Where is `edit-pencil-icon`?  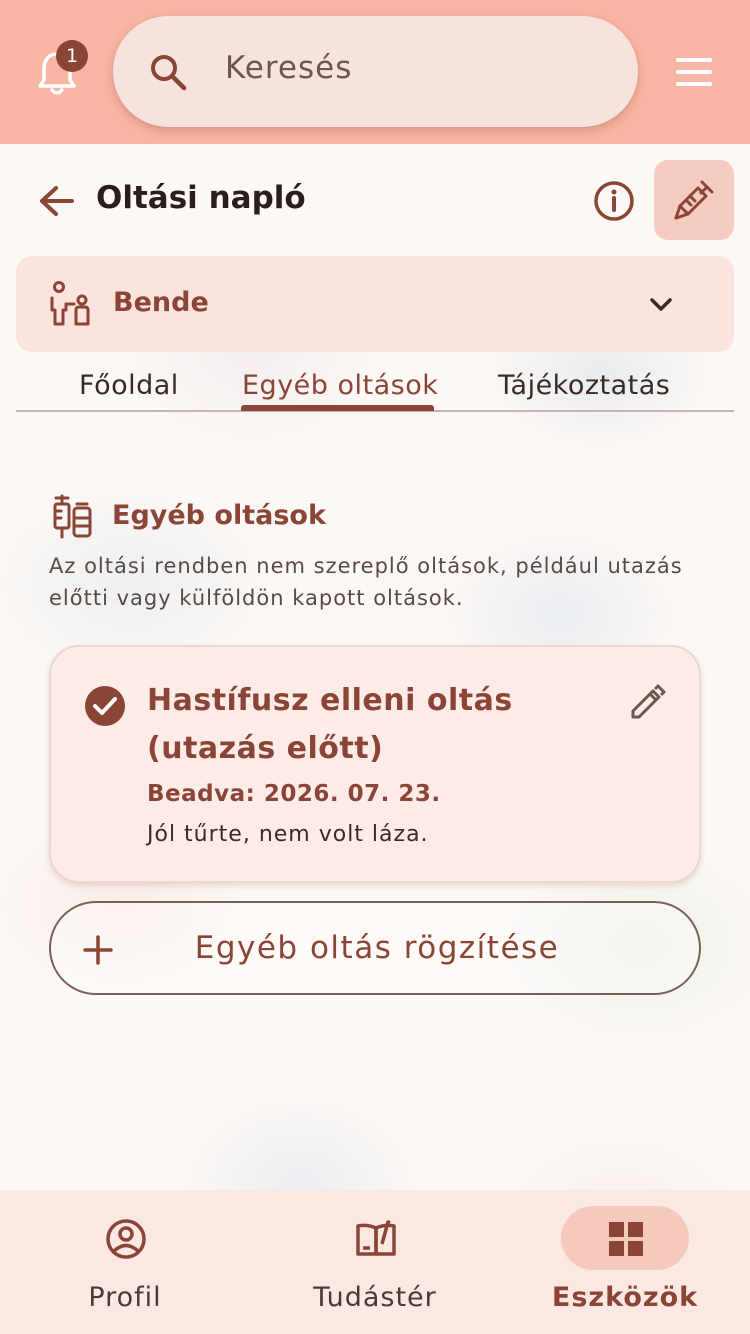
edit-pencil-icon is located at coordinates (647, 701).